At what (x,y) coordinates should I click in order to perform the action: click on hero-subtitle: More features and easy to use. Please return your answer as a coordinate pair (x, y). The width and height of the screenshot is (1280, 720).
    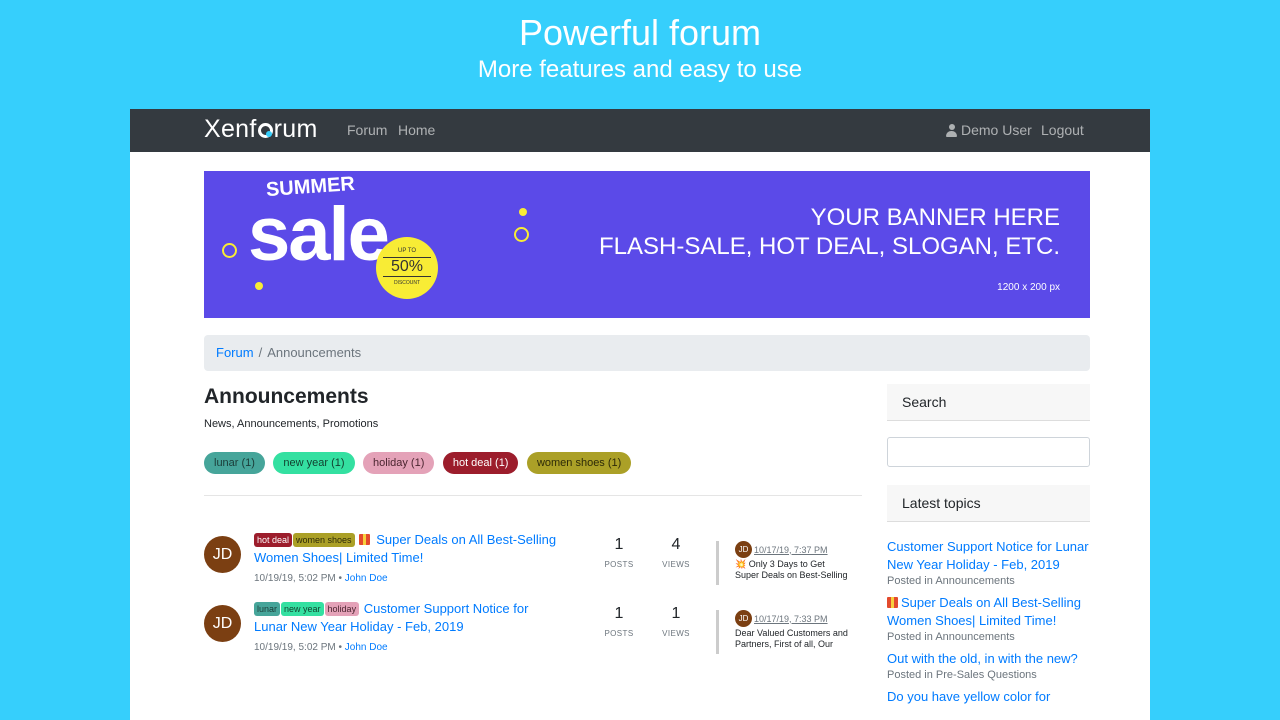
    Looking at the image, I should click on (640, 69).